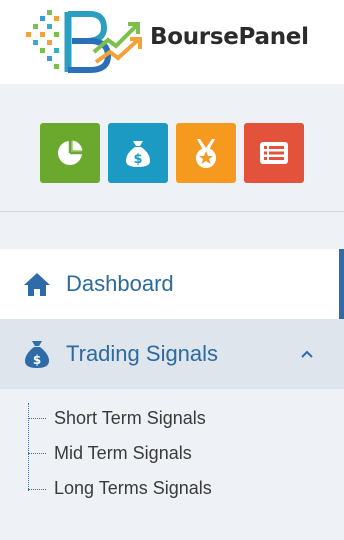 Image resolution: width=344 pixels, height=540 pixels. Describe the element at coordinates (172, 153) in the screenshot. I see `shortcut-bar: $` at that location.